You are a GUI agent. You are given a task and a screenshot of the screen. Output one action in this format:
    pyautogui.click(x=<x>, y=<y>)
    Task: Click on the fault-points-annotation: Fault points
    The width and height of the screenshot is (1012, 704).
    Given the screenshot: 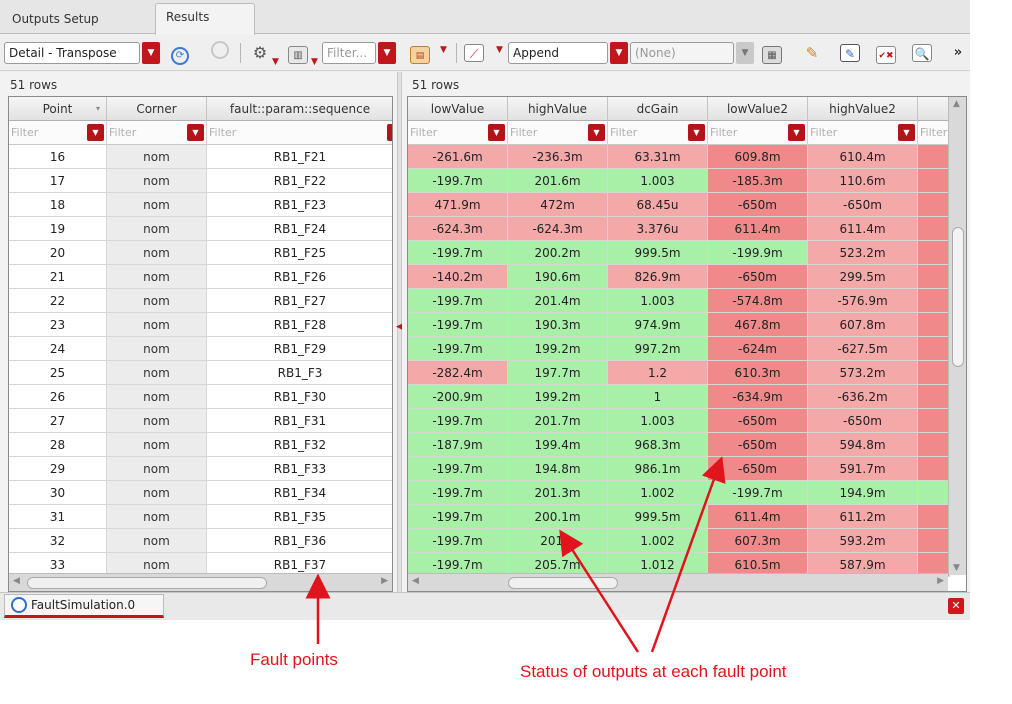 What is the action you would take?
    pyautogui.click(x=294, y=659)
    